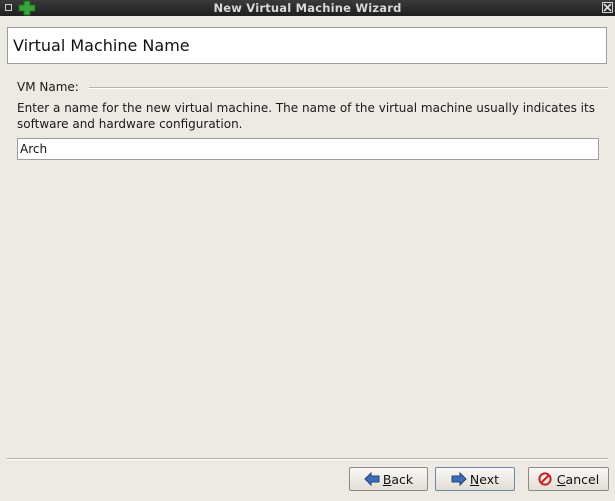 This screenshot has width=615, height=501. What do you see at coordinates (51, 87) in the screenshot?
I see `section-label: VM Name:` at bounding box center [51, 87].